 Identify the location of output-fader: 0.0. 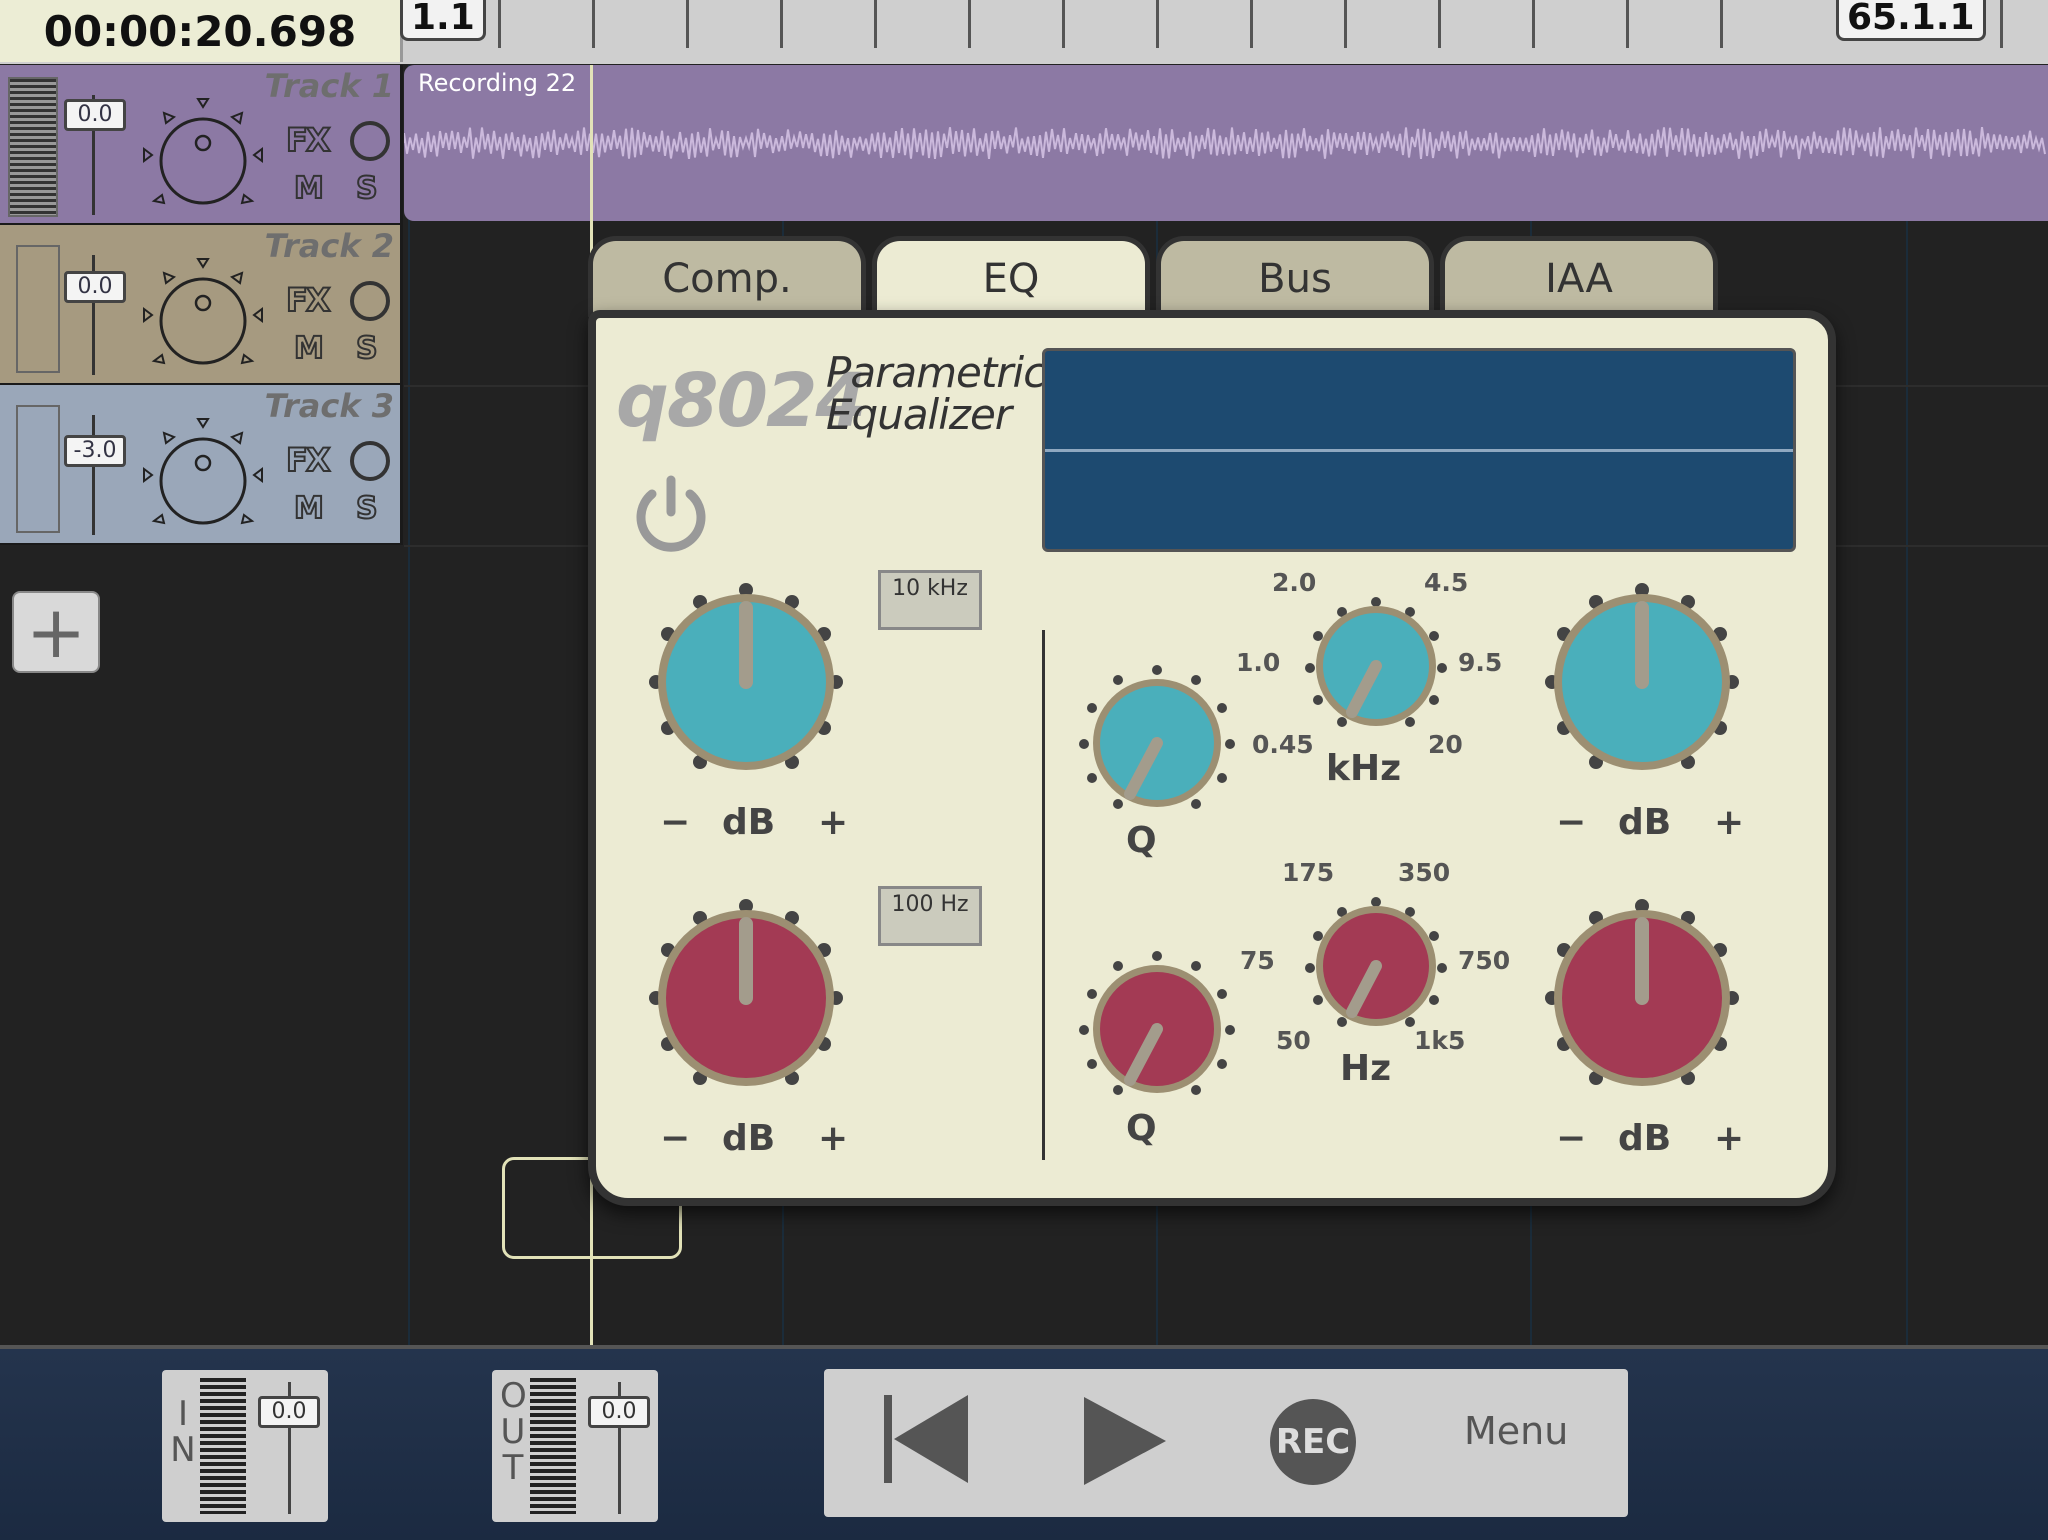
(619, 1412).